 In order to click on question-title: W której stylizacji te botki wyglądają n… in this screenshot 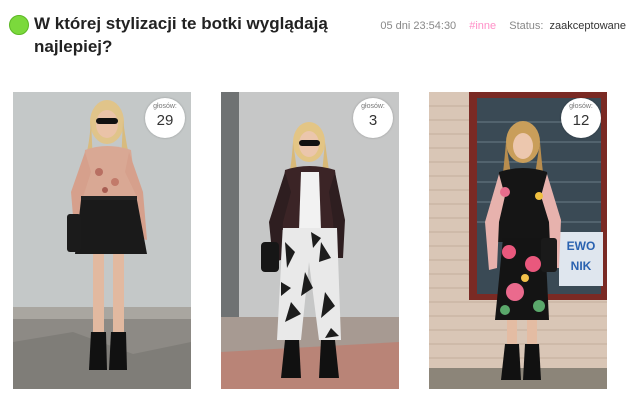, I will do `click(181, 35)`.